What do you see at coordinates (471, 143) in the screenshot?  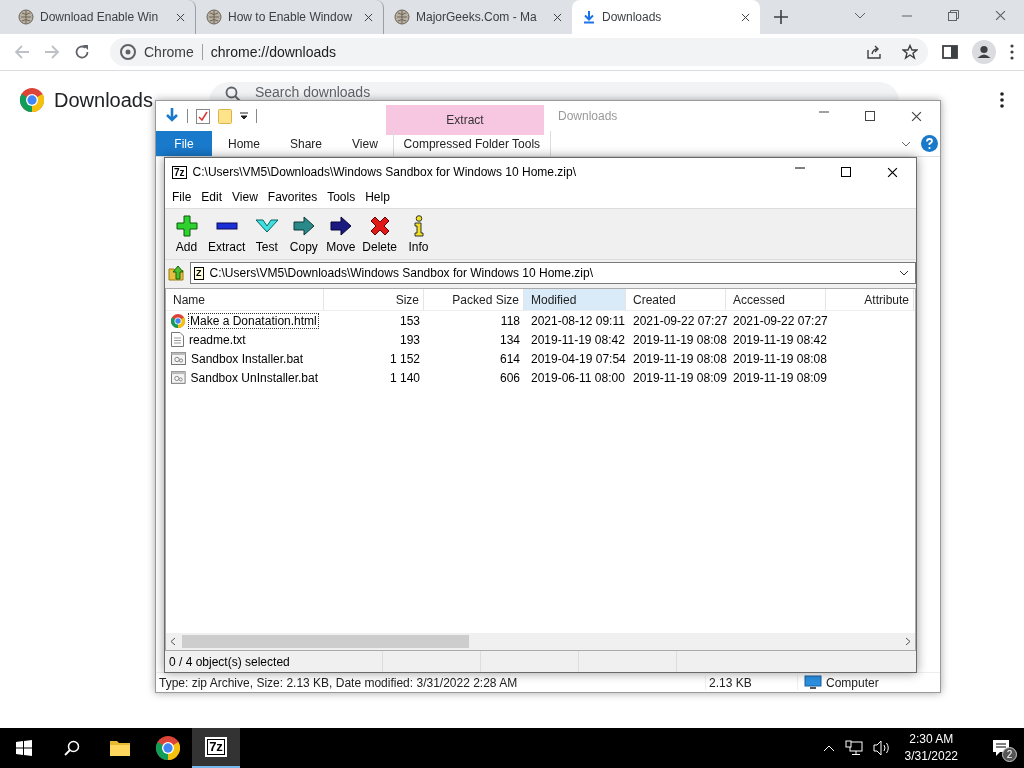 I see `ribbon-tab: Compressed Folder Tools` at bounding box center [471, 143].